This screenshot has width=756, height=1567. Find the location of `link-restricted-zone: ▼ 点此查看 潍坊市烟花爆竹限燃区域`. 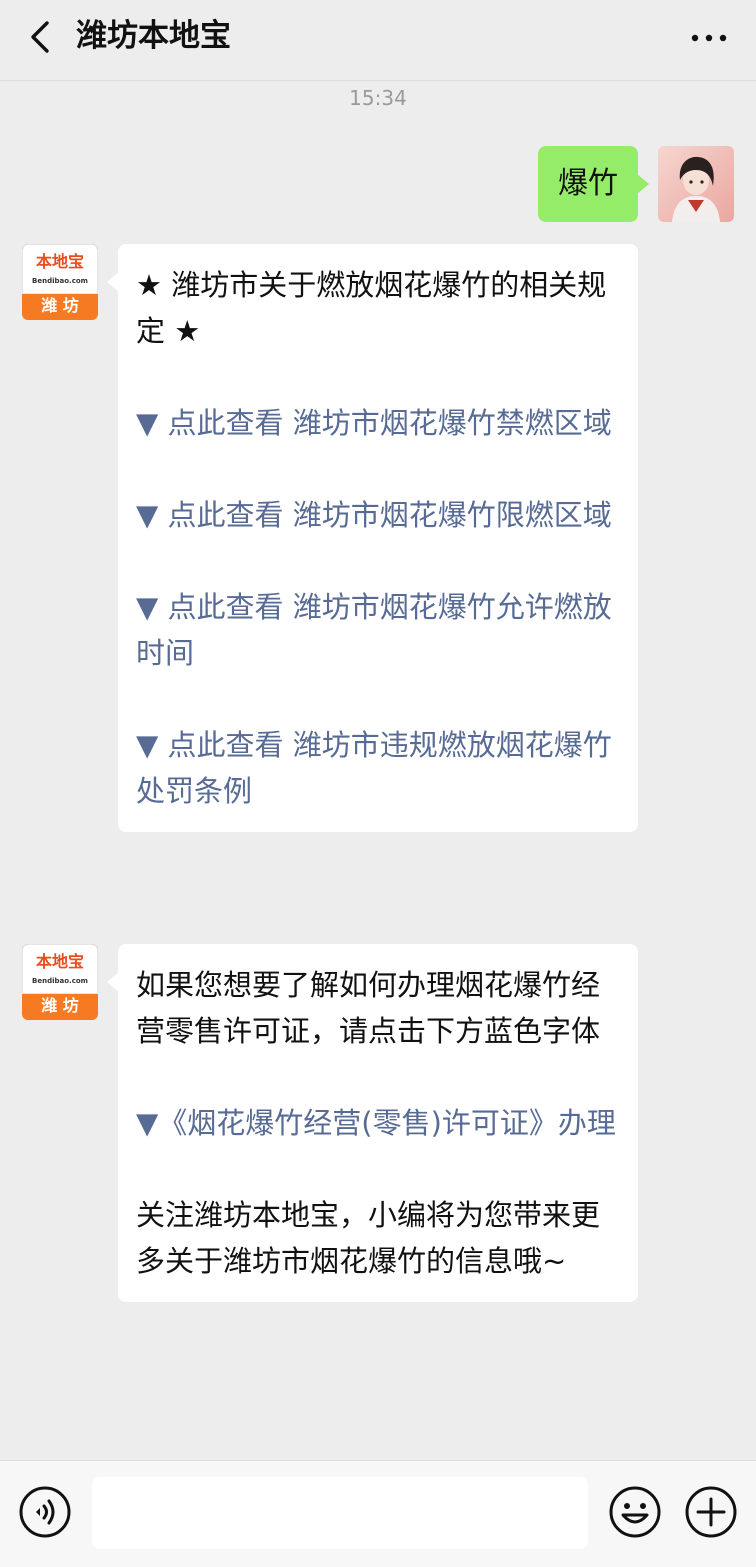

link-restricted-zone: ▼ 点此查看 潍坊市烟花爆竹限燃区域 is located at coordinates (378, 515).